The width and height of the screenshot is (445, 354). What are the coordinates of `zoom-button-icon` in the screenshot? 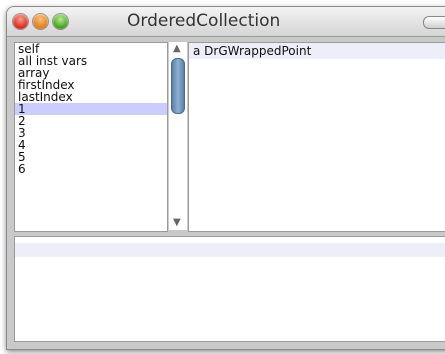 It's located at (60, 21).